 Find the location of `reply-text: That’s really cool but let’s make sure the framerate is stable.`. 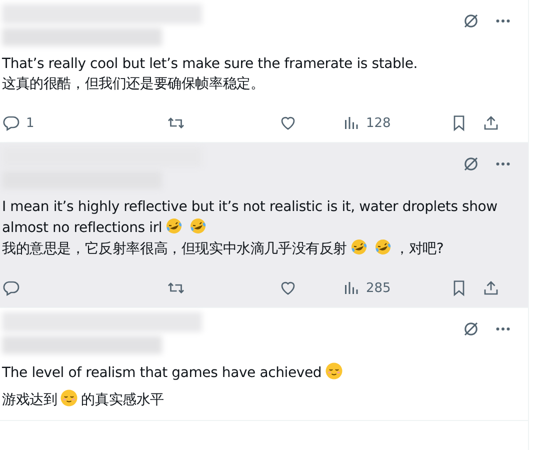

reply-text: That’s really cool but let’s make sure the framerate is stable. is located at coordinates (210, 64).